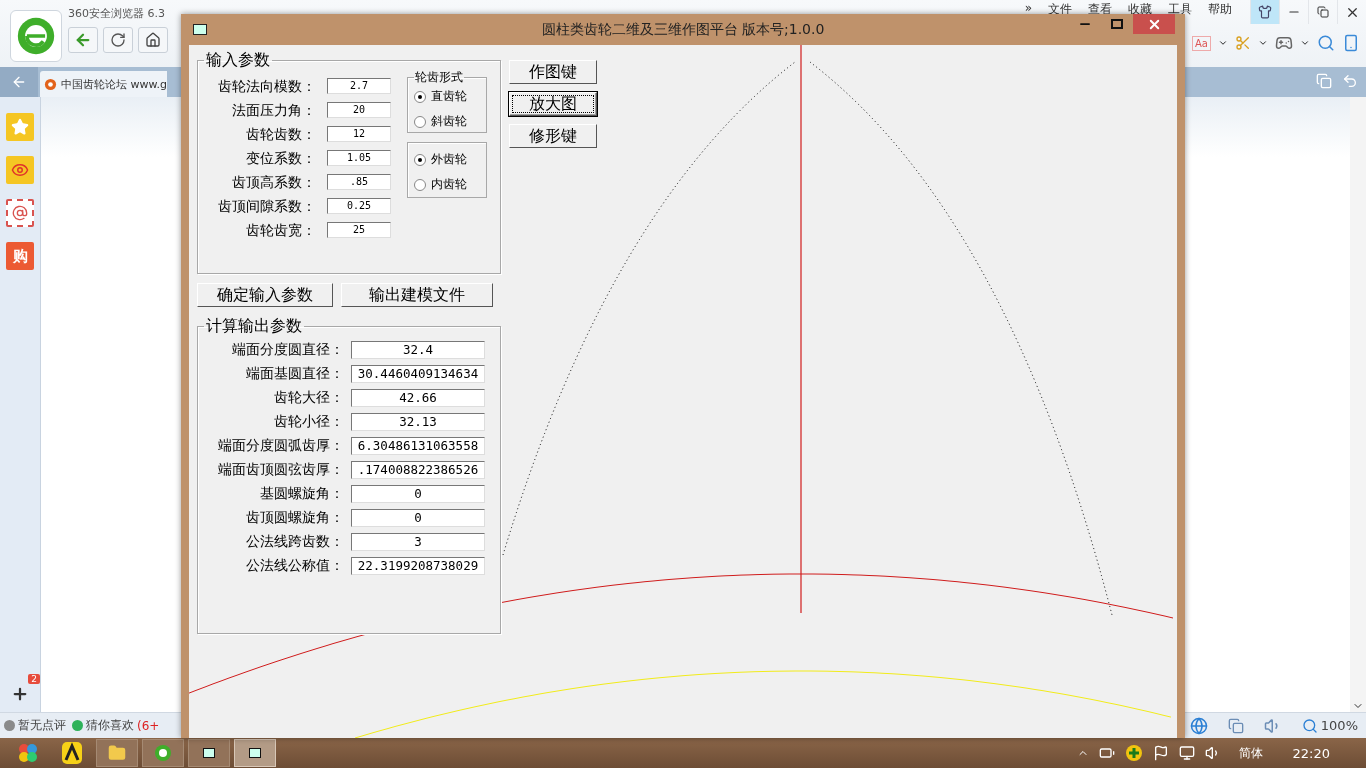 Image resolution: width=1366 pixels, height=768 pixels. I want to click on eye-icon, so click(20, 170).